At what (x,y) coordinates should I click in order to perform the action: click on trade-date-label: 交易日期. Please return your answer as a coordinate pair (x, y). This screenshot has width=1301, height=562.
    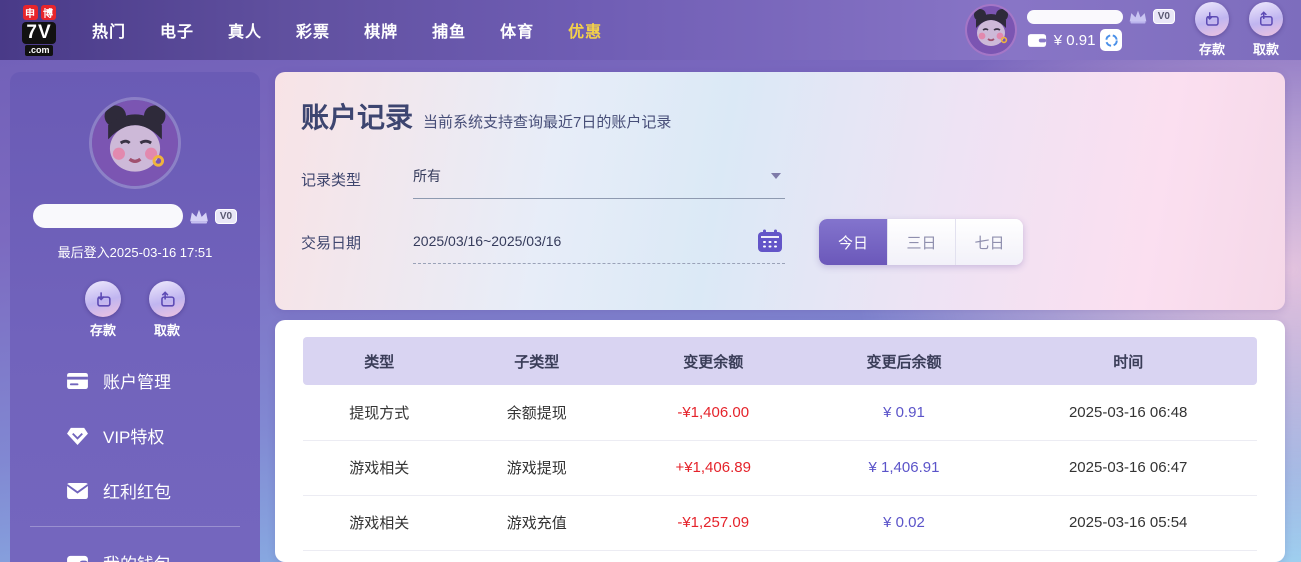
    Looking at the image, I should click on (331, 243).